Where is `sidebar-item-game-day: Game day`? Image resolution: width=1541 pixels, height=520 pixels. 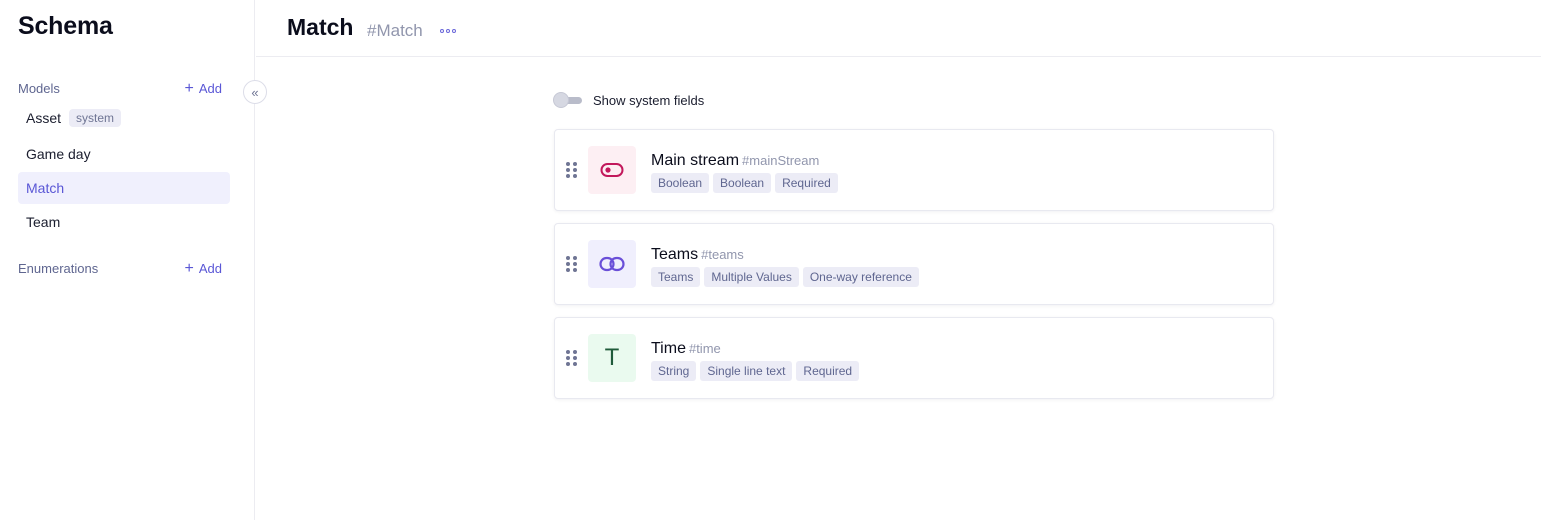 sidebar-item-game-day: Game day is located at coordinates (124, 154).